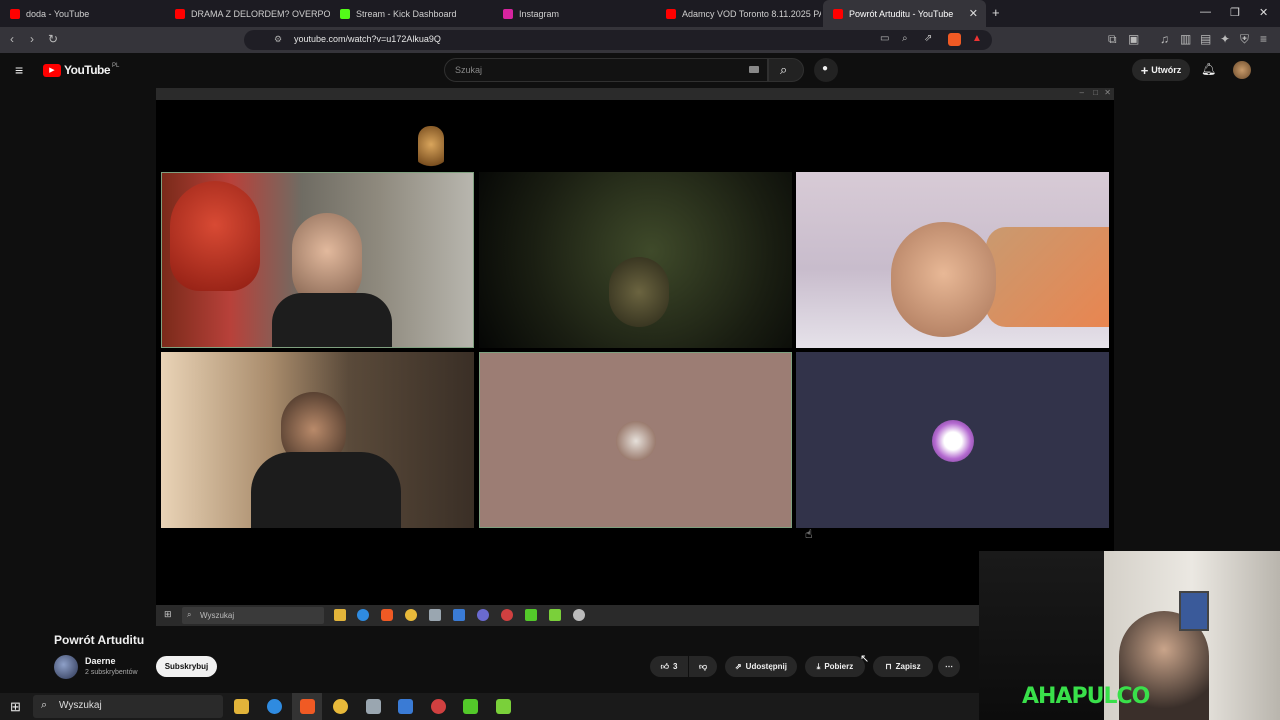  I want to click on youtube-logo: ▶ YouTube PL, so click(81, 70).